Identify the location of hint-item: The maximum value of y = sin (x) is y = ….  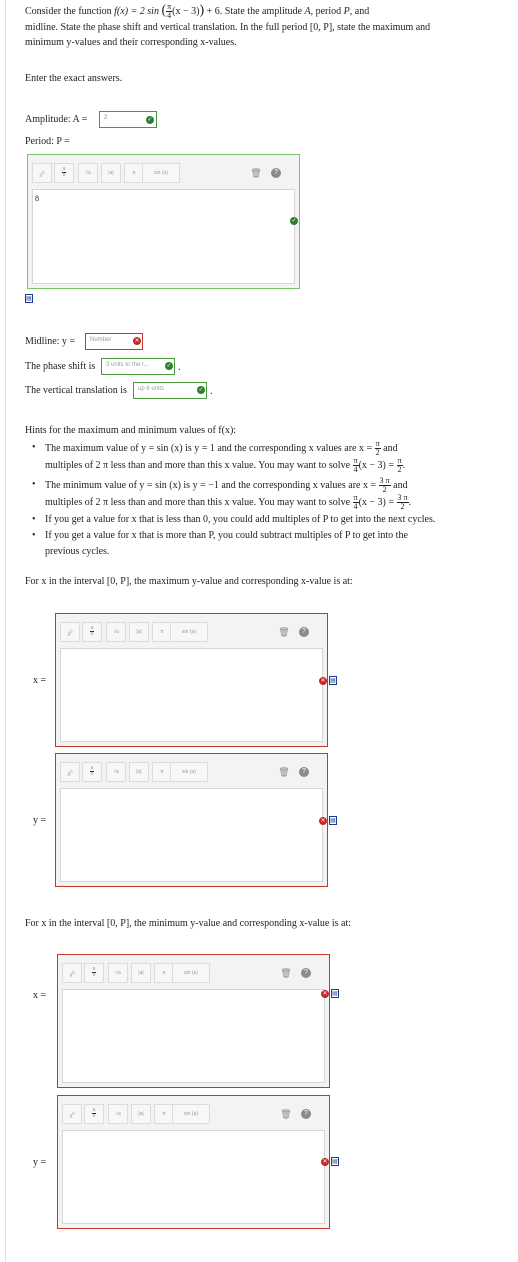
(234, 457).